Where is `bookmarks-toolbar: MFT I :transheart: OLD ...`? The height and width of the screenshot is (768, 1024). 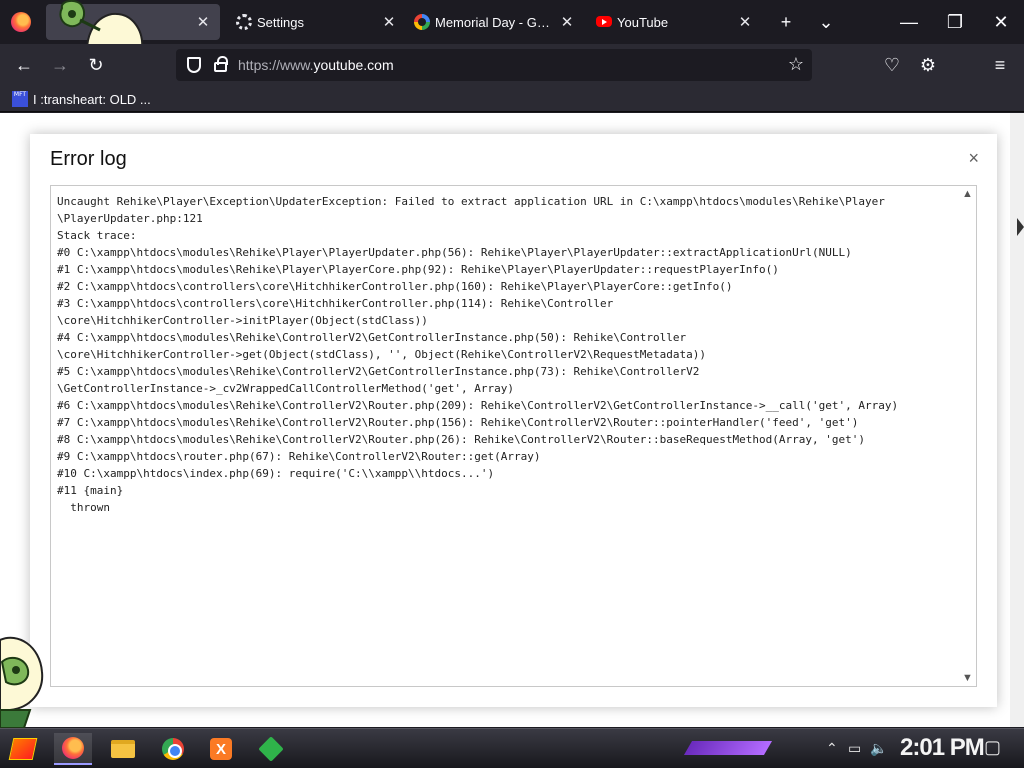
bookmarks-toolbar: MFT I :transheart: OLD ... is located at coordinates (512, 99).